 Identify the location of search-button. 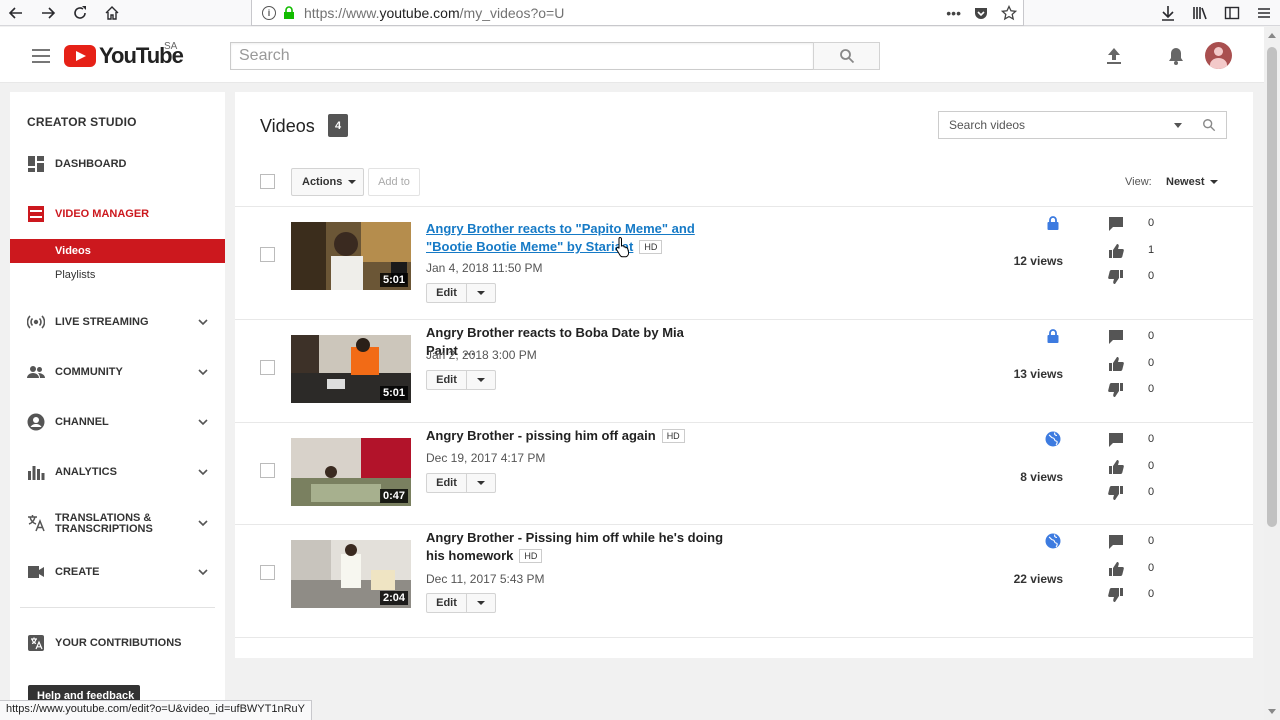
(846, 56).